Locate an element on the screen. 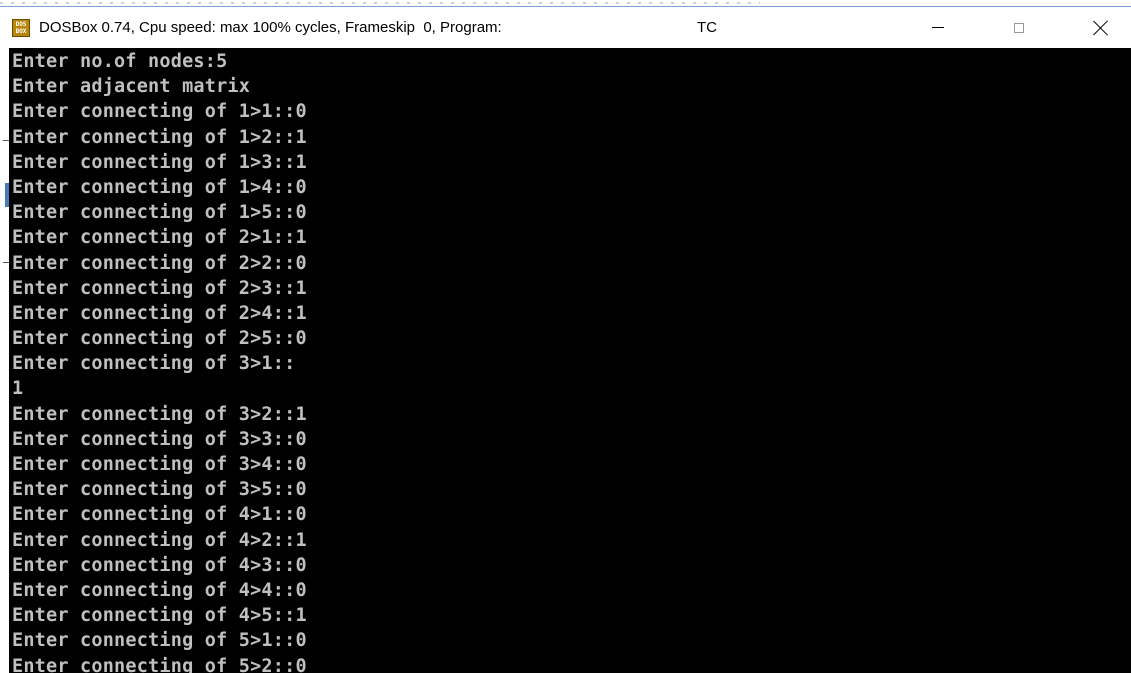  console-line: Enter adjacent matrix is located at coordinates (131, 87).